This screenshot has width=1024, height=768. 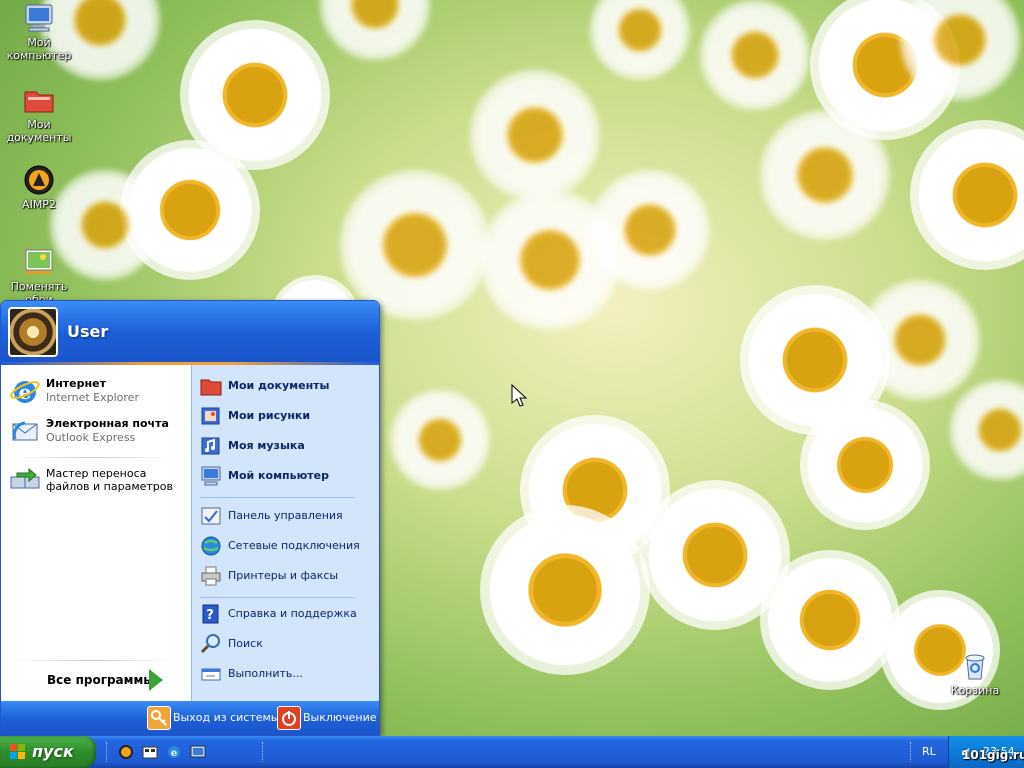 I want to click on desktop-icon-change-wallpaper: Поменять обои, so click(x=39, y=276).